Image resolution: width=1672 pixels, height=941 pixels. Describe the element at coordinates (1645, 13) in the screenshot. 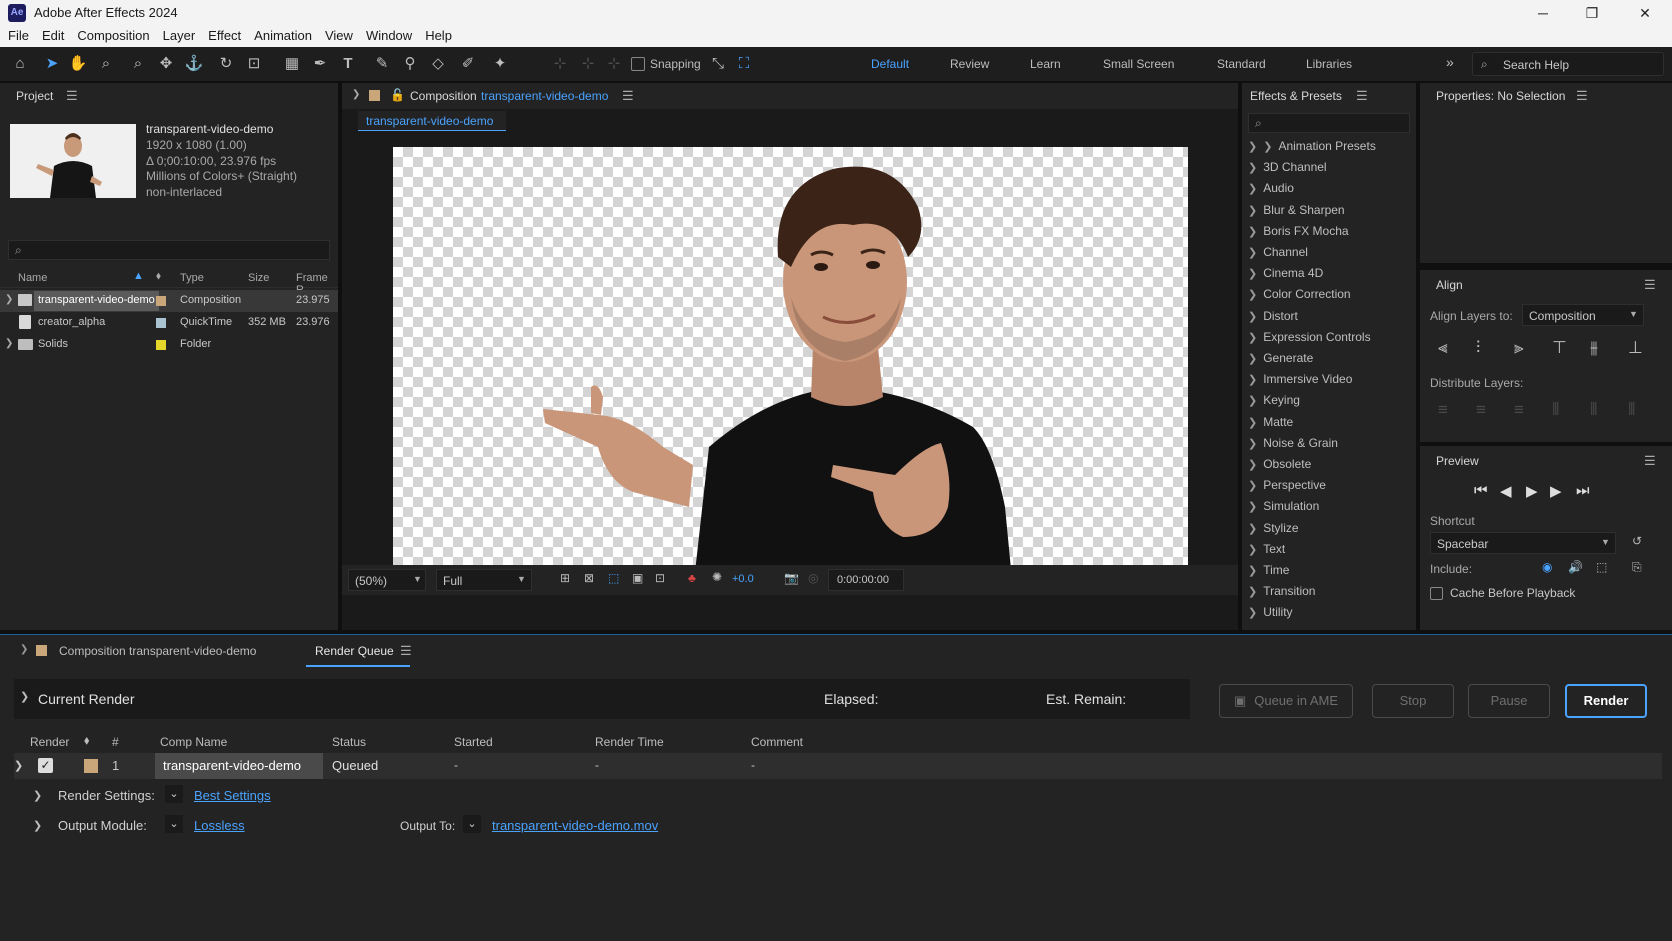

I see `close-button: ✕` at that location.